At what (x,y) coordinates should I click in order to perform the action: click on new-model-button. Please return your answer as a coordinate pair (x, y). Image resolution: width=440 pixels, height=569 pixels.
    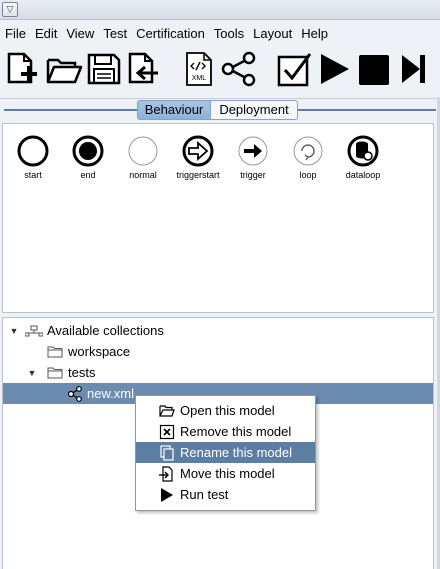
    Looking at the image, I should click on (23, 69).